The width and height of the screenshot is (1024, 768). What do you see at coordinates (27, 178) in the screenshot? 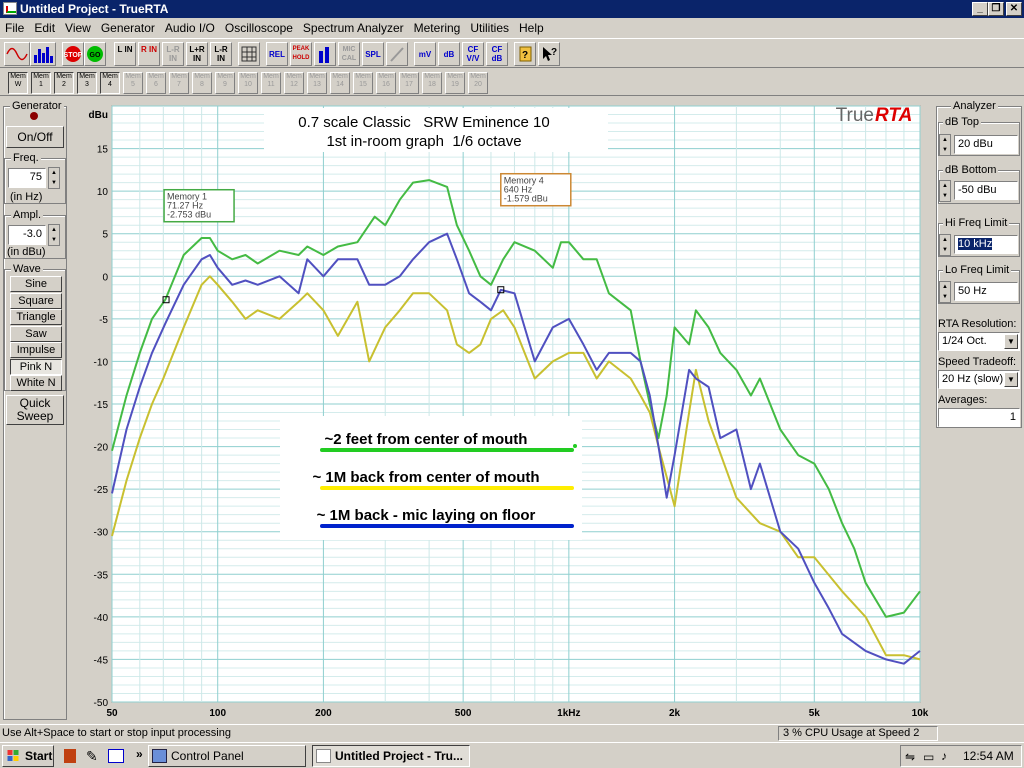
I see `freq-input: 75` at bounding box center [27, 178].